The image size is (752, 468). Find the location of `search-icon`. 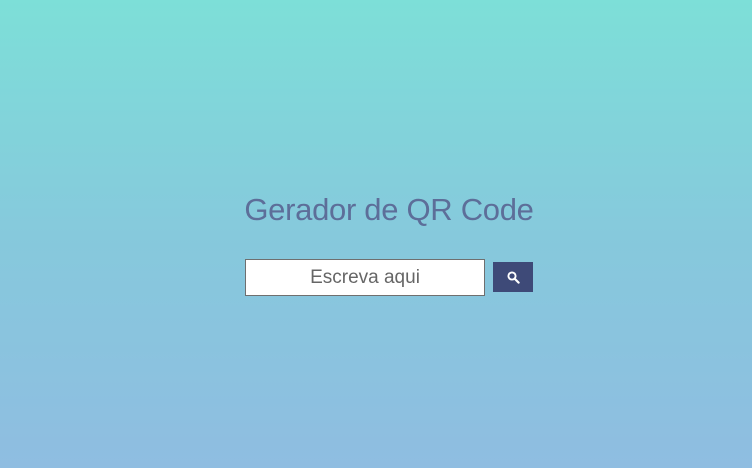

search-icon is located at coordinates (513, 277).